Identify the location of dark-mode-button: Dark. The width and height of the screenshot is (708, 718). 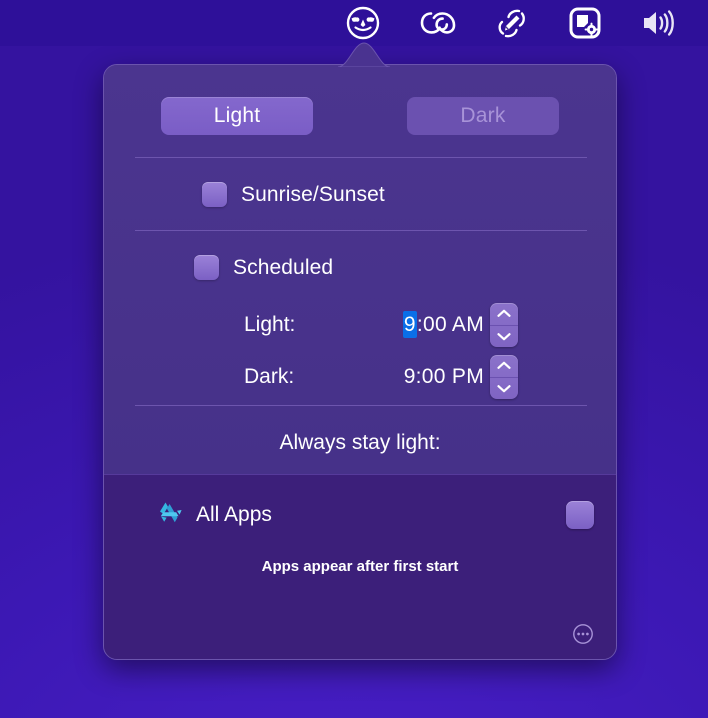
(483, 116).